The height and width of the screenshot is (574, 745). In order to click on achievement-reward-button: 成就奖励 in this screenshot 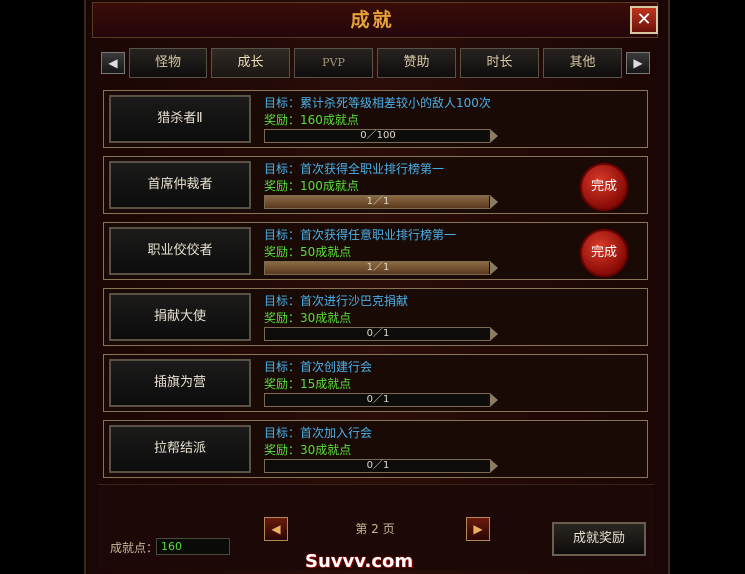, I will do `click(599, 539)`.